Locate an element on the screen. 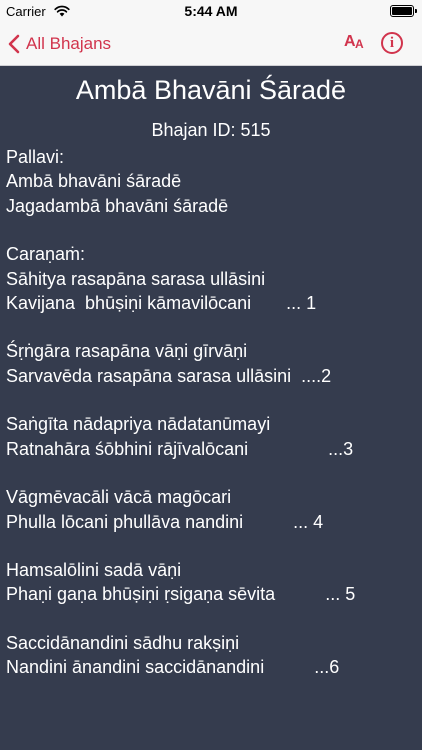 Image resolution: width=422 pixels, height=750 pixels. back-button: All Bhajans is located at coordinates (59, 44).